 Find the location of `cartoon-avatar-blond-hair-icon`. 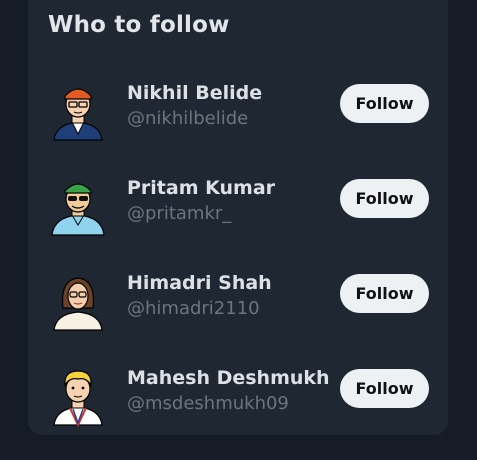

cartoon-avatar-blond-hair-icon is located at coordinates (78, 398).